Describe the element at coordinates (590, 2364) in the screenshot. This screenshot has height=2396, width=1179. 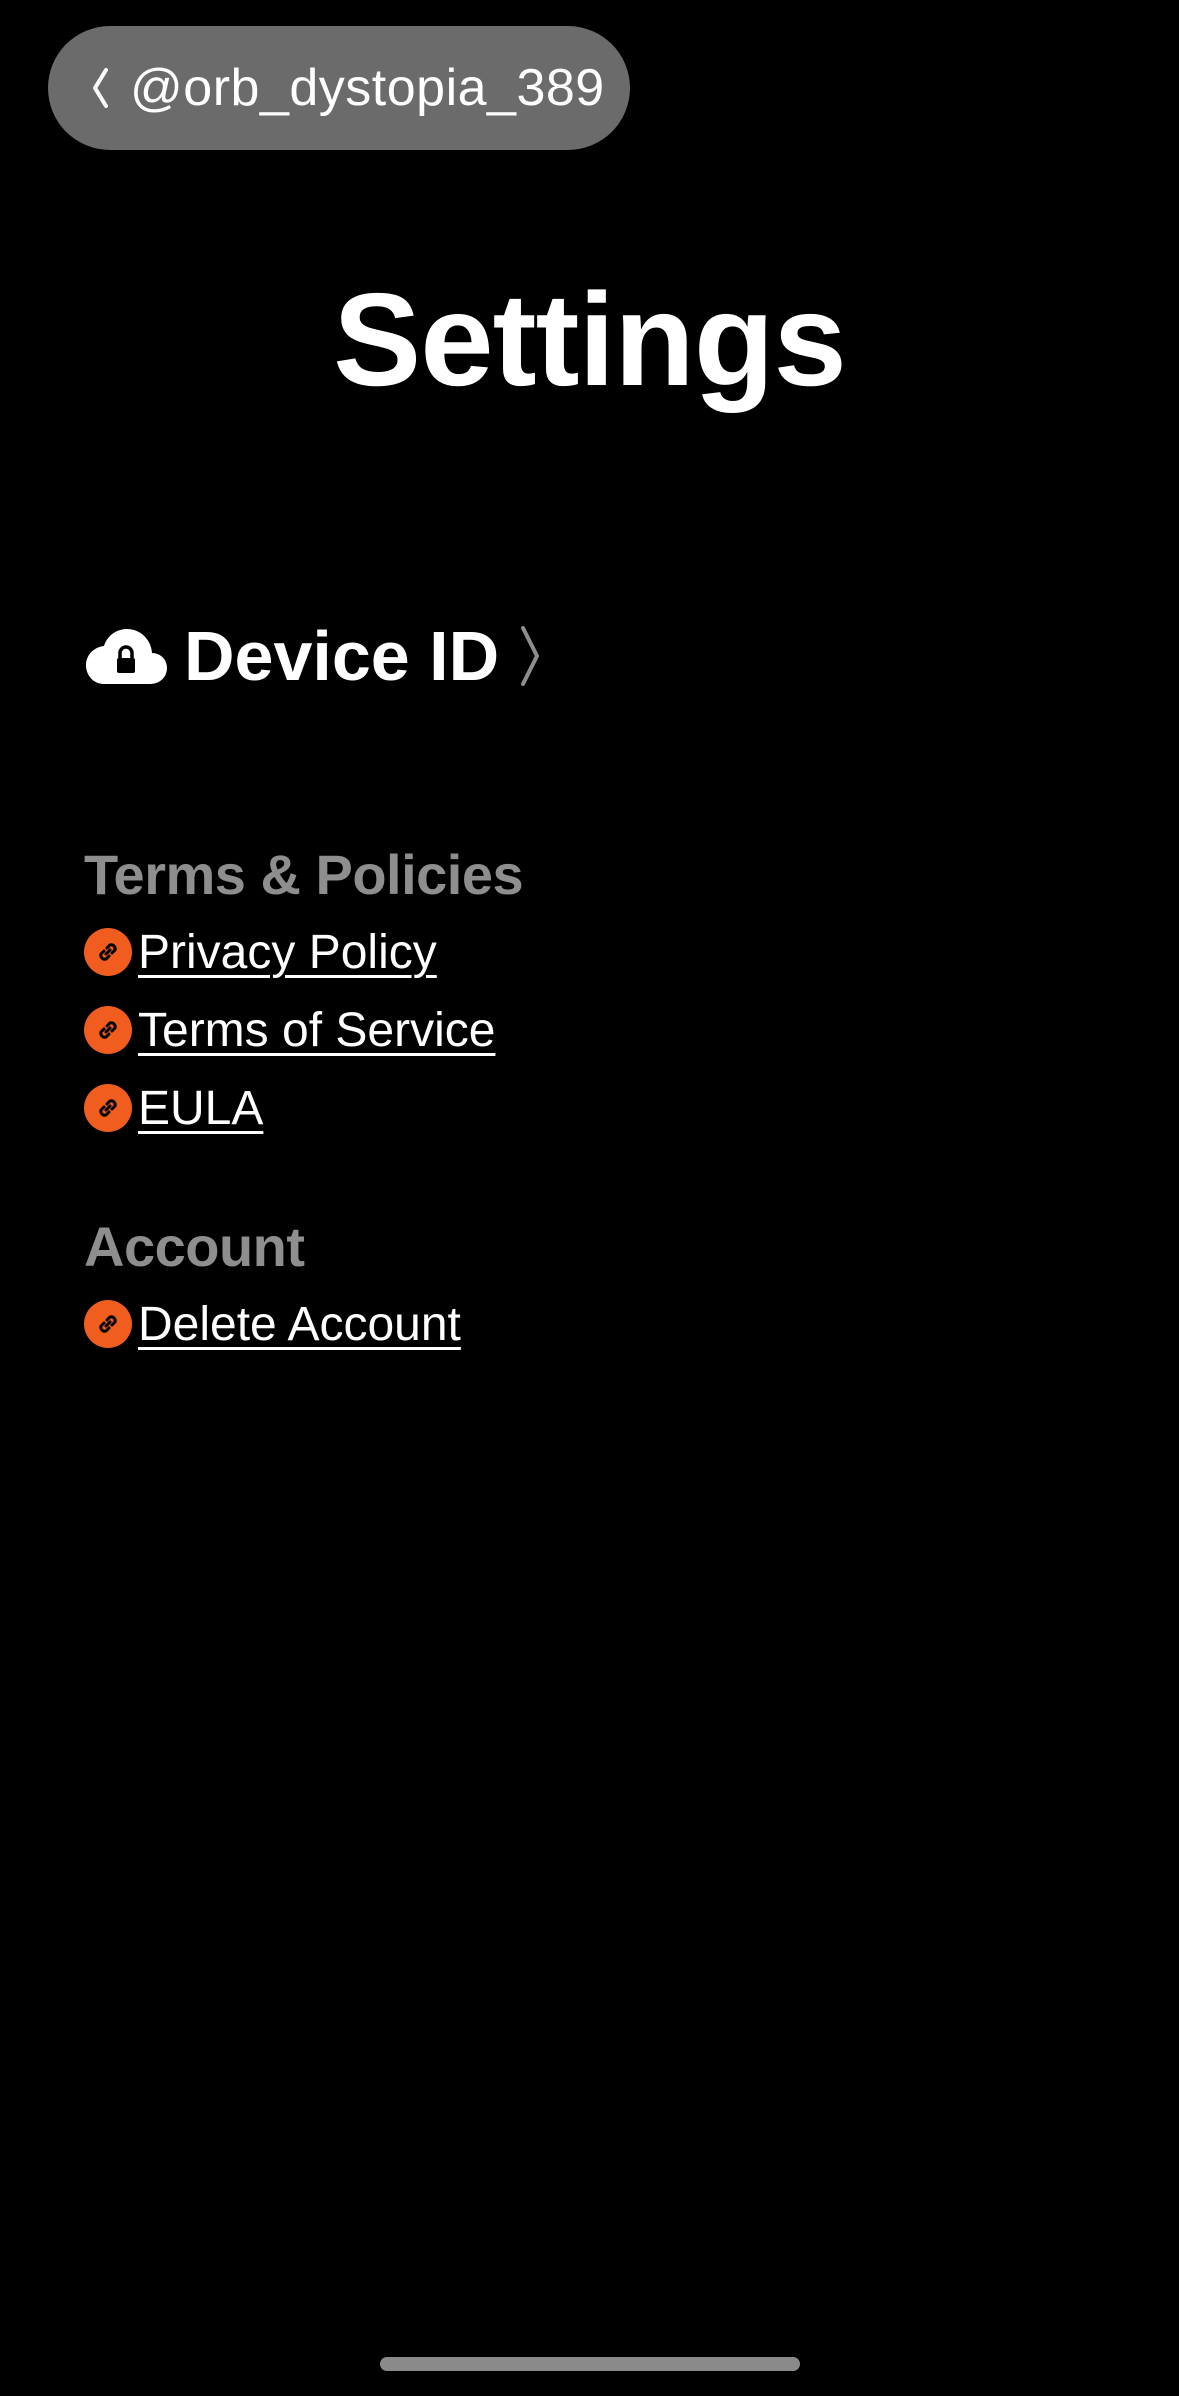
I see `home-indicator` at that location.